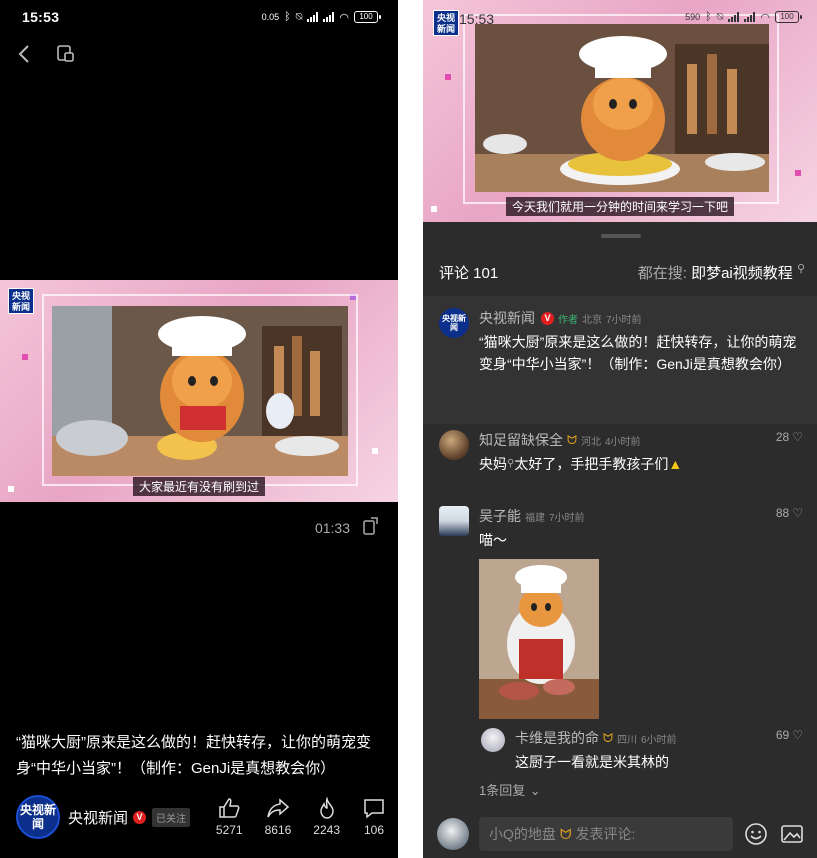 The width and height of the screenshot is (817, 858). What do you see at coordinates (743, 17) in the screenshot?
I see `status-icons: 590 ᛒ ⍉ ◠ 100` at bounding box center [743, 17].